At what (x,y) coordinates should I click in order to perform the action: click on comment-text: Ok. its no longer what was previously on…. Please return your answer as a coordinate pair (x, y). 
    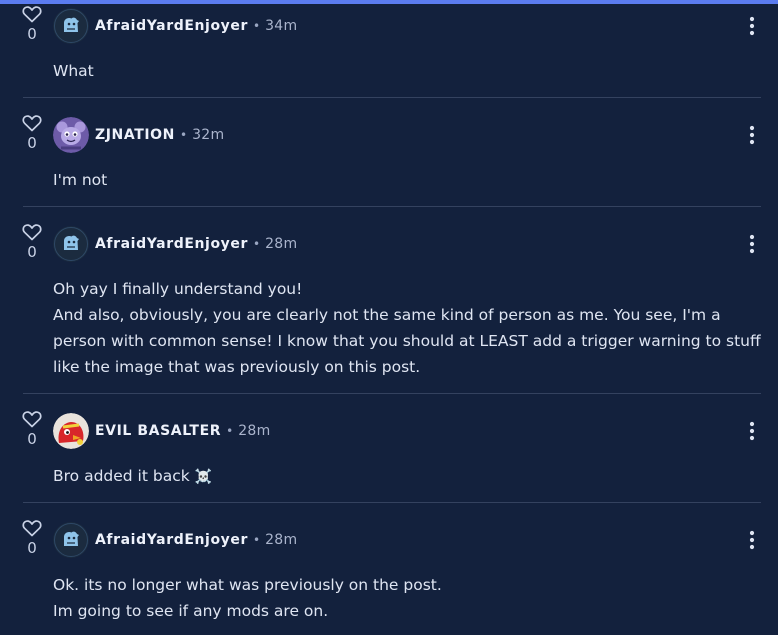
    Looking at the image, I should click on (247, 585).